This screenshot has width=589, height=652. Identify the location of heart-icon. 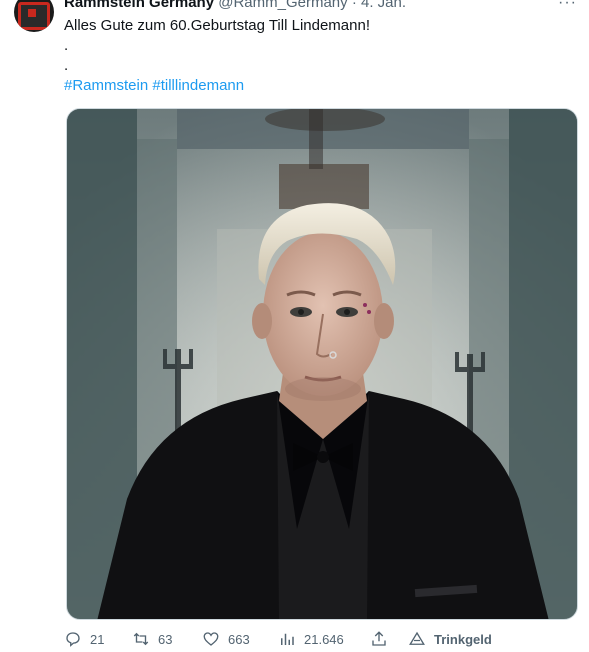
(211, 639).